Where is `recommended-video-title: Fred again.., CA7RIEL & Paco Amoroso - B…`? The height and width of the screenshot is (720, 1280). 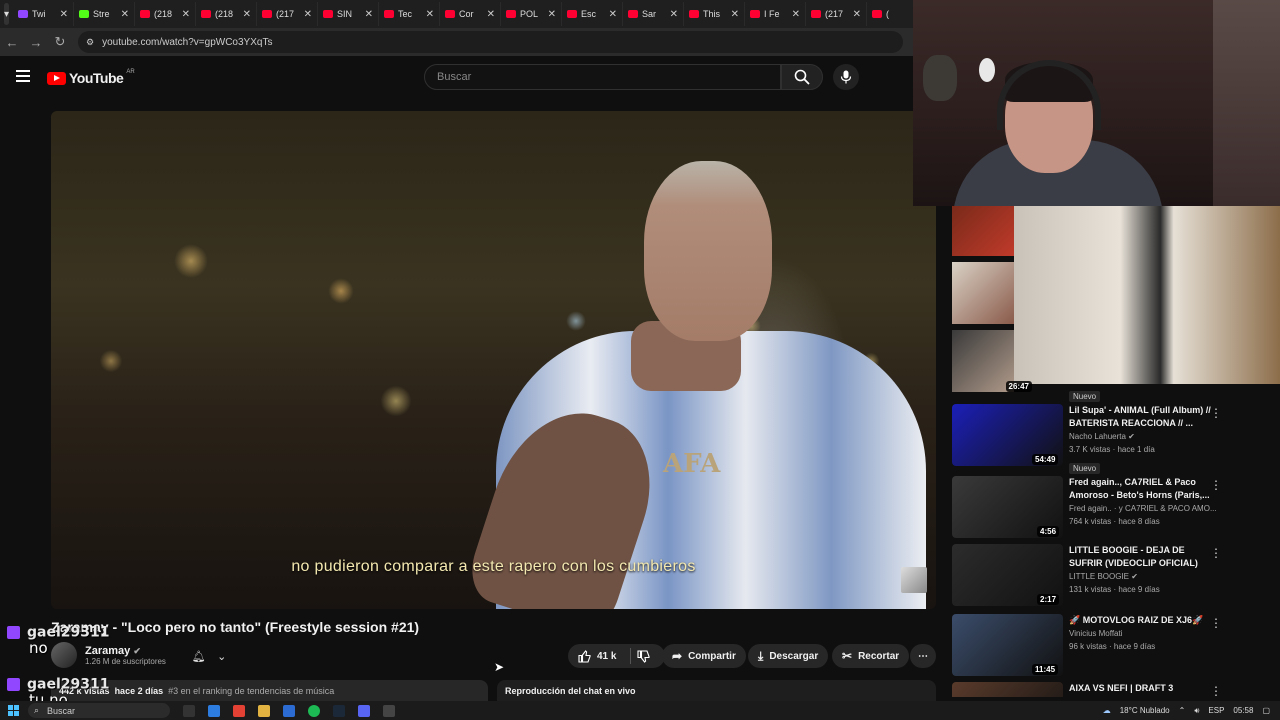
recommended-video-title: Fred again.., CA7RIEL & Paco Amoroso - B… is located at coordinates (1144, 489).